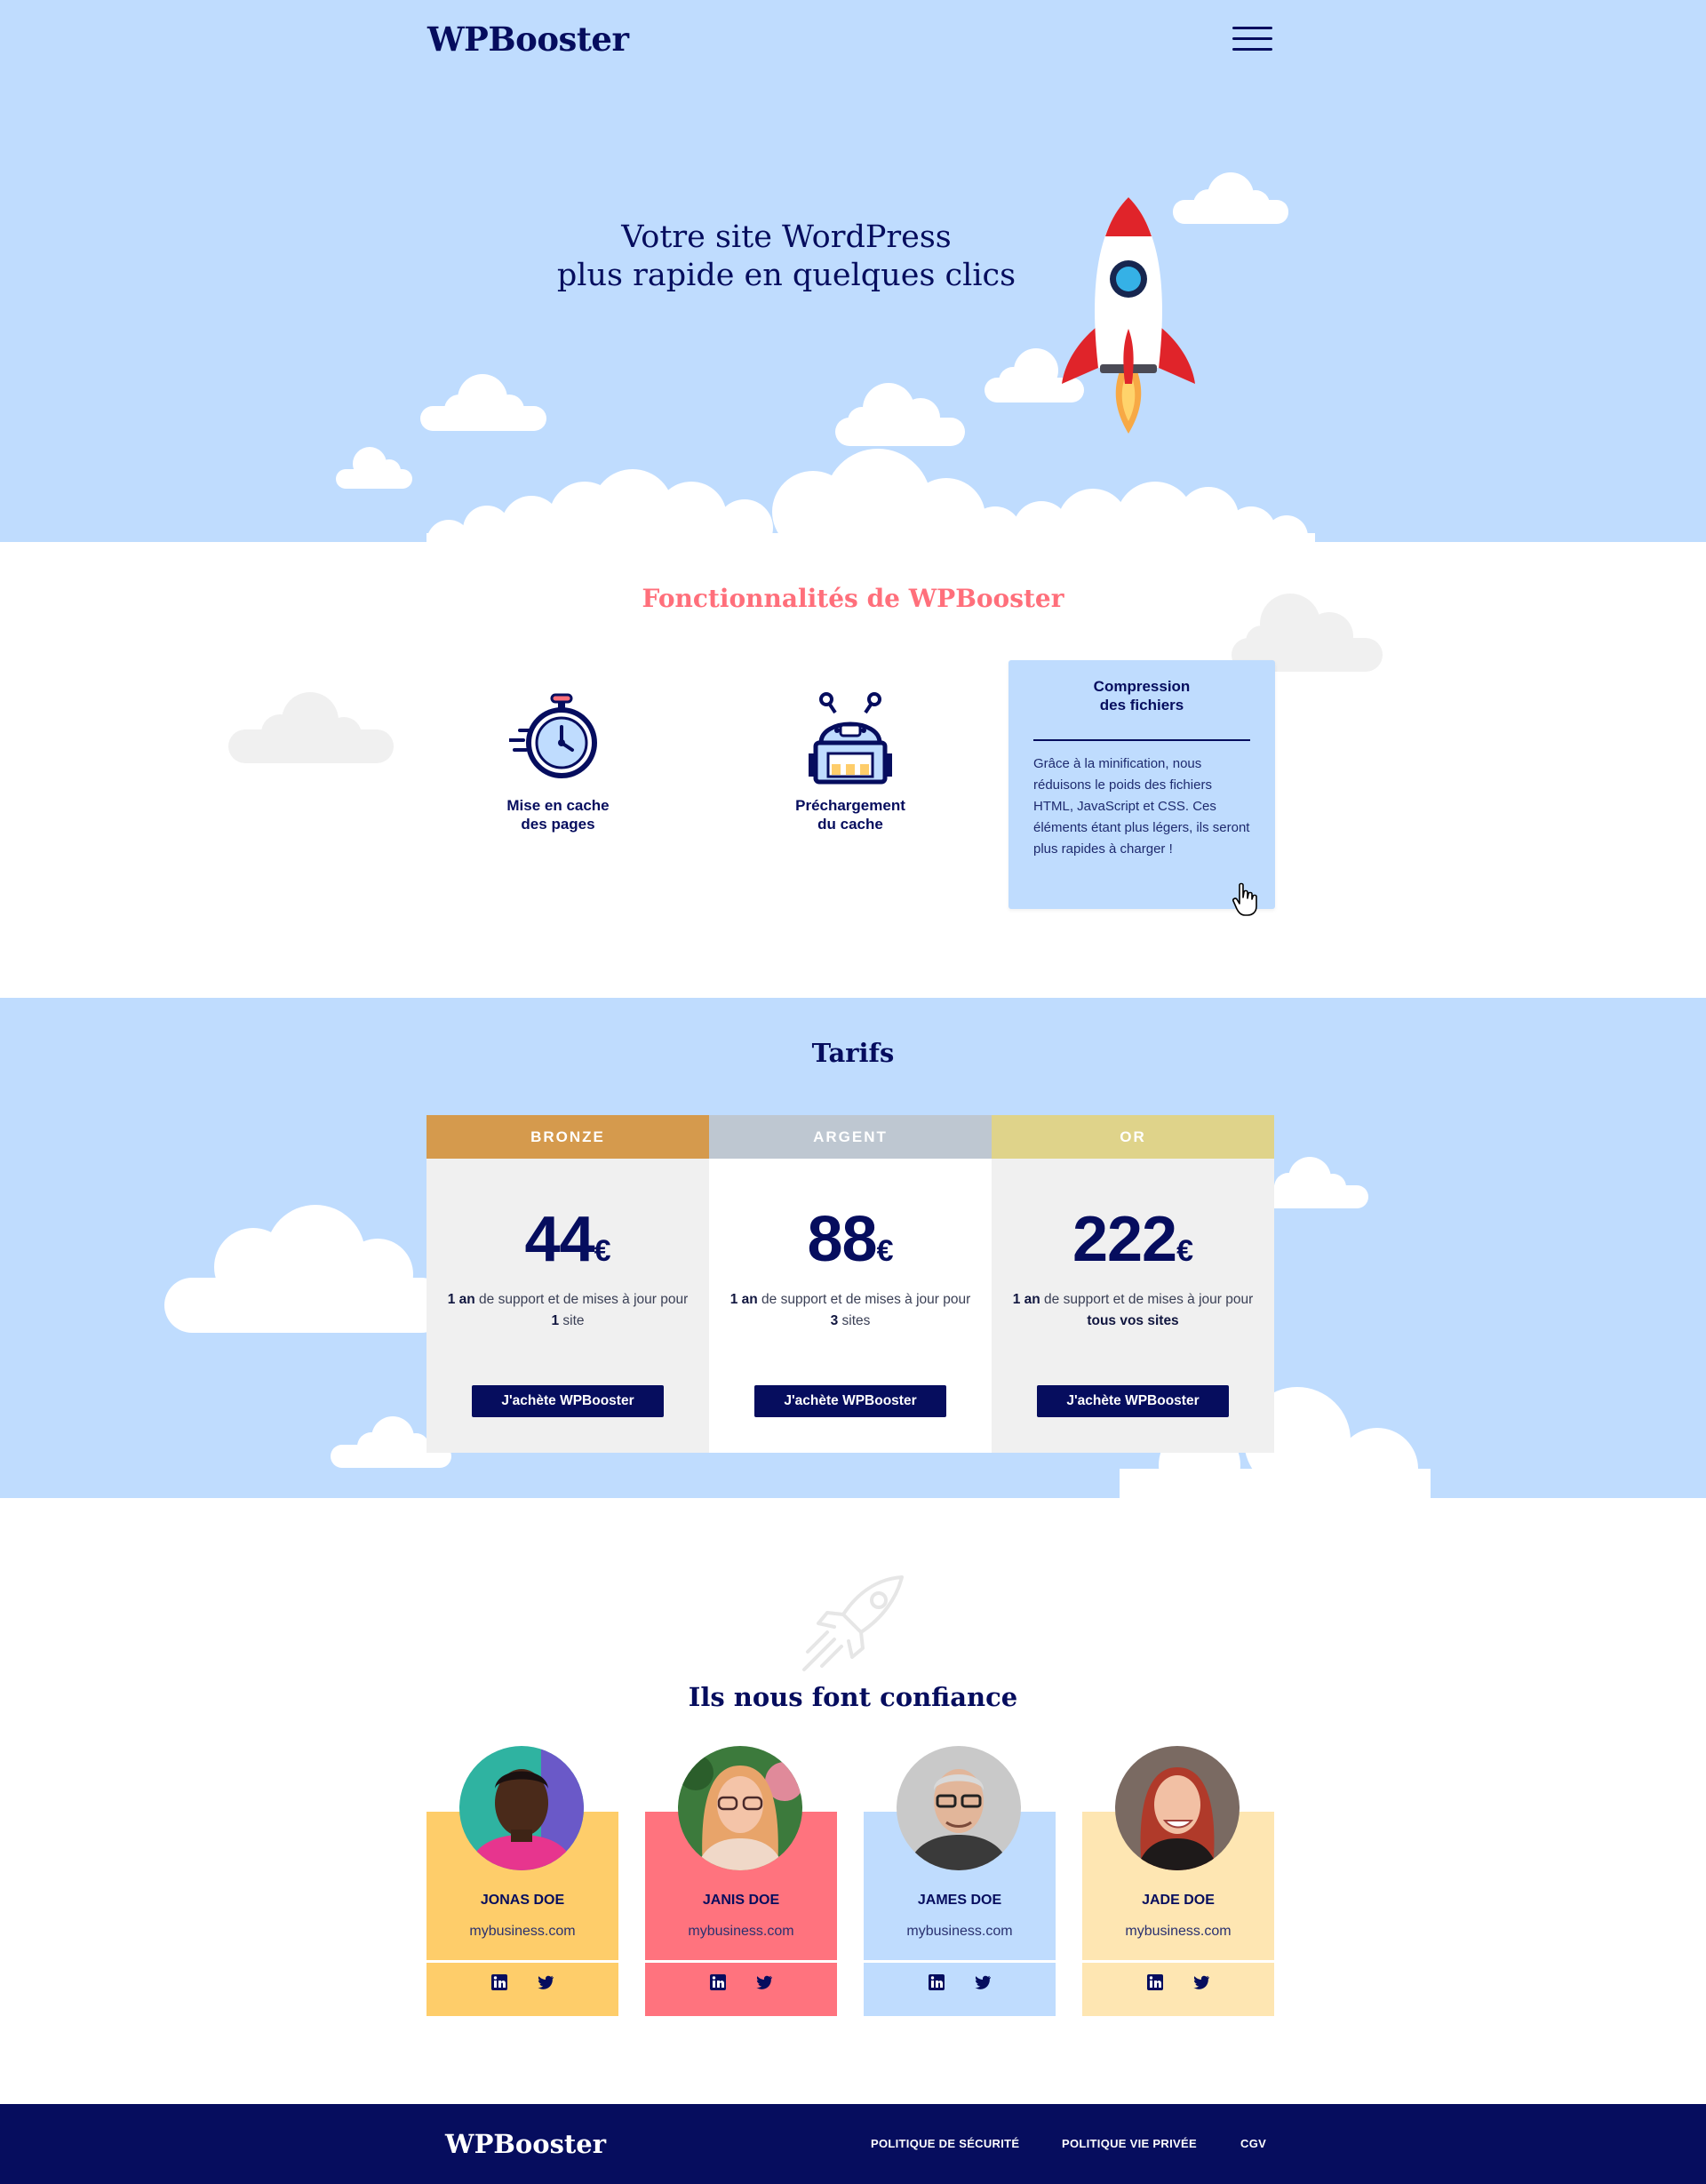  I want to click on buy-argent-button: J'achète WPBooster, so click(850, 1401).